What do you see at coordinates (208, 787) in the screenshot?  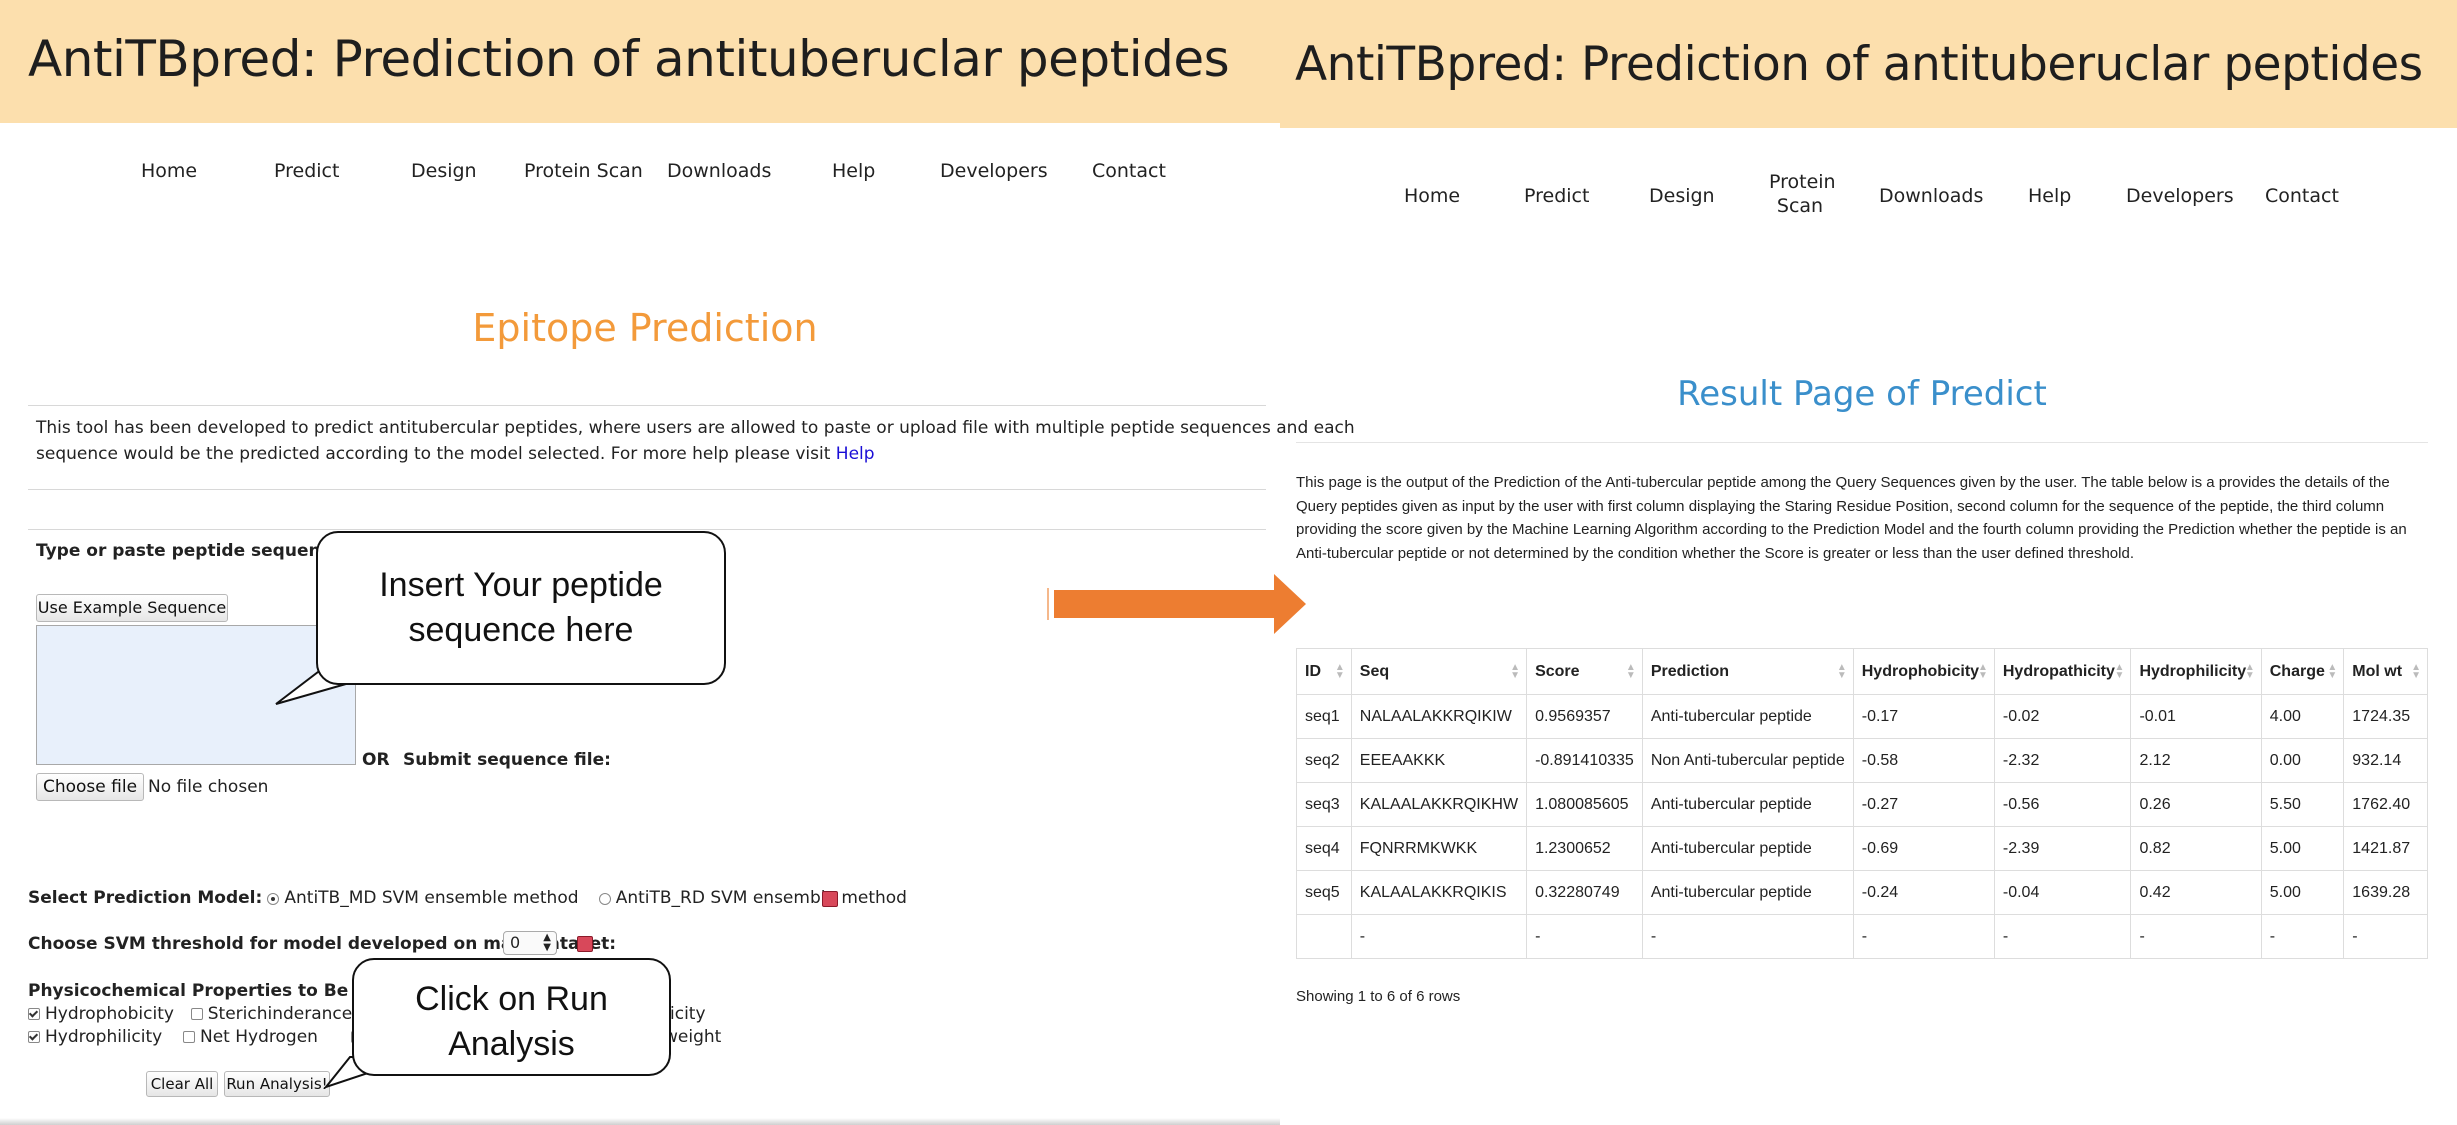 I see `no-file-chosen-text: No file chosen` at bounding box center [208, 787].